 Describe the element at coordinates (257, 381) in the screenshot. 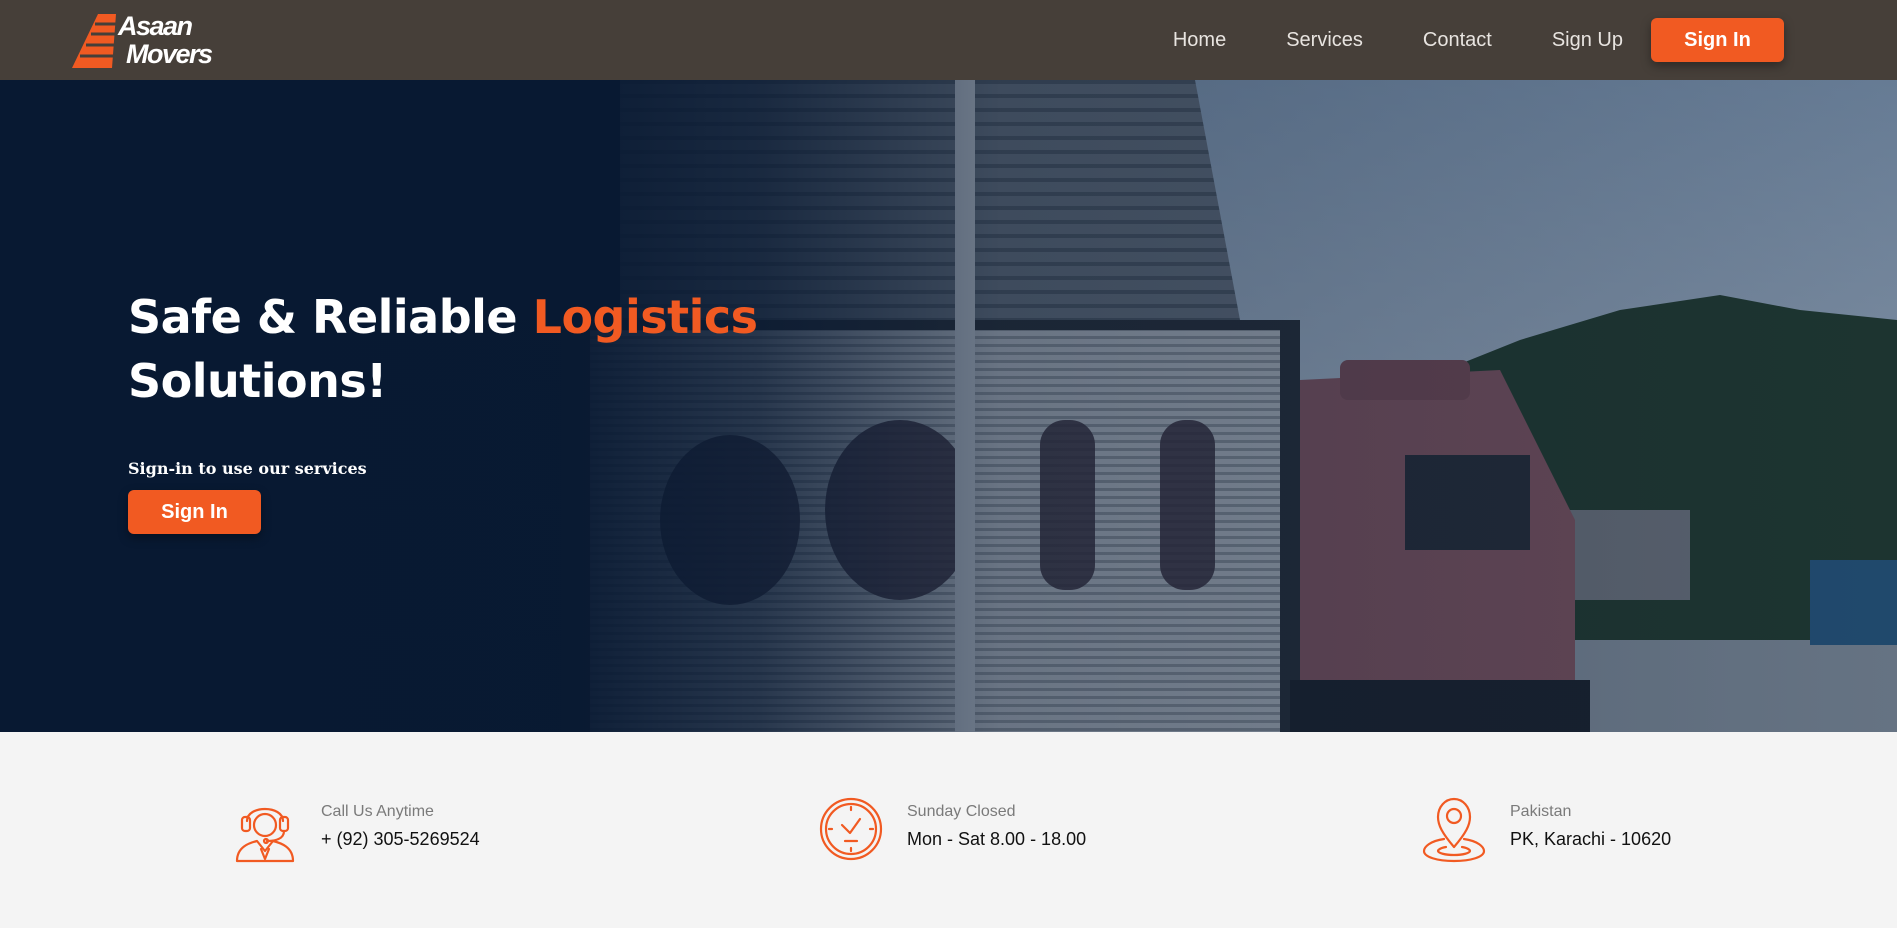

I see `hero-title-part2: Solutions!` at that location.